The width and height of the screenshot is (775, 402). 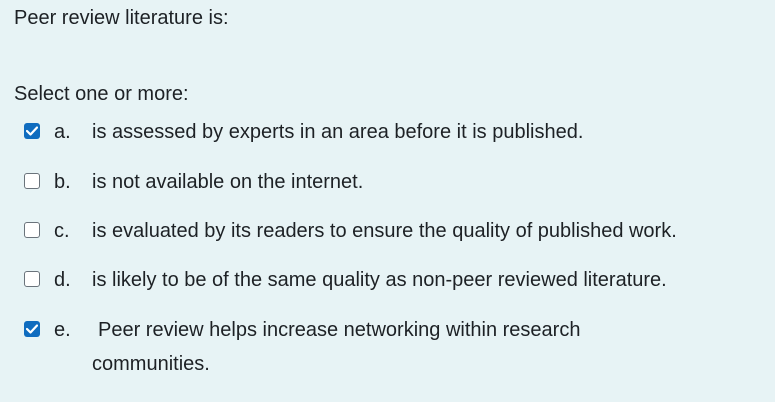 I want to click on option-b-checkbox, so click(x=32, y=181).